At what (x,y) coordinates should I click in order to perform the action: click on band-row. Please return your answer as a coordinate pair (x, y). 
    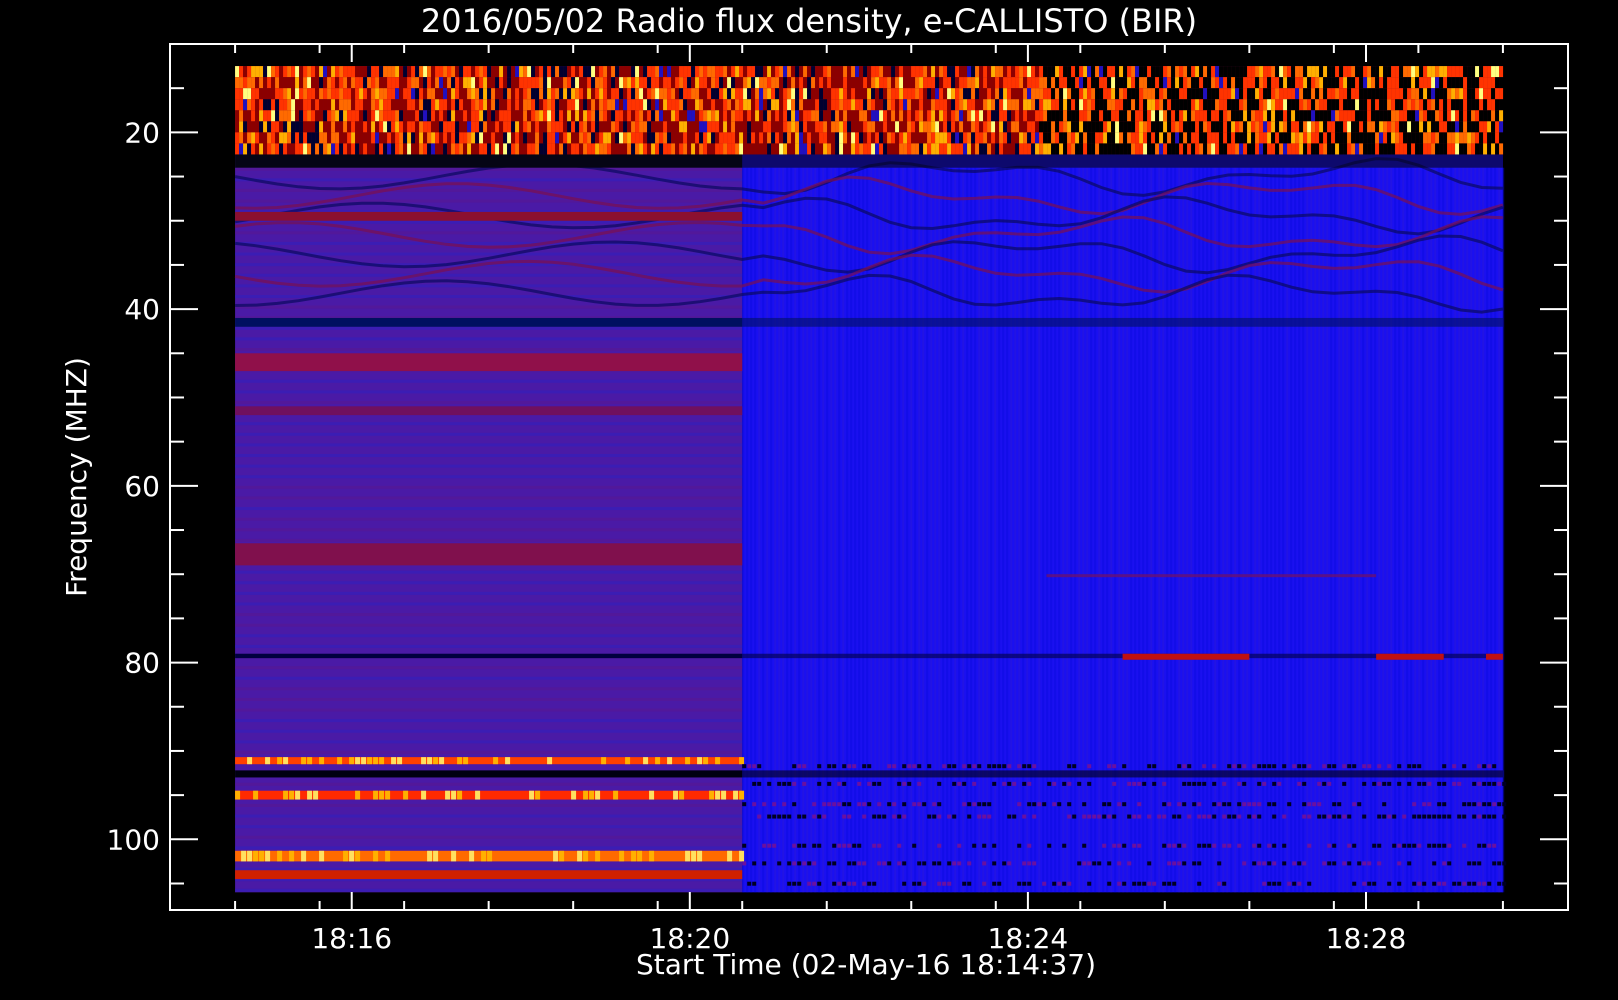
    Looking at the image, I should click on (489, 322).